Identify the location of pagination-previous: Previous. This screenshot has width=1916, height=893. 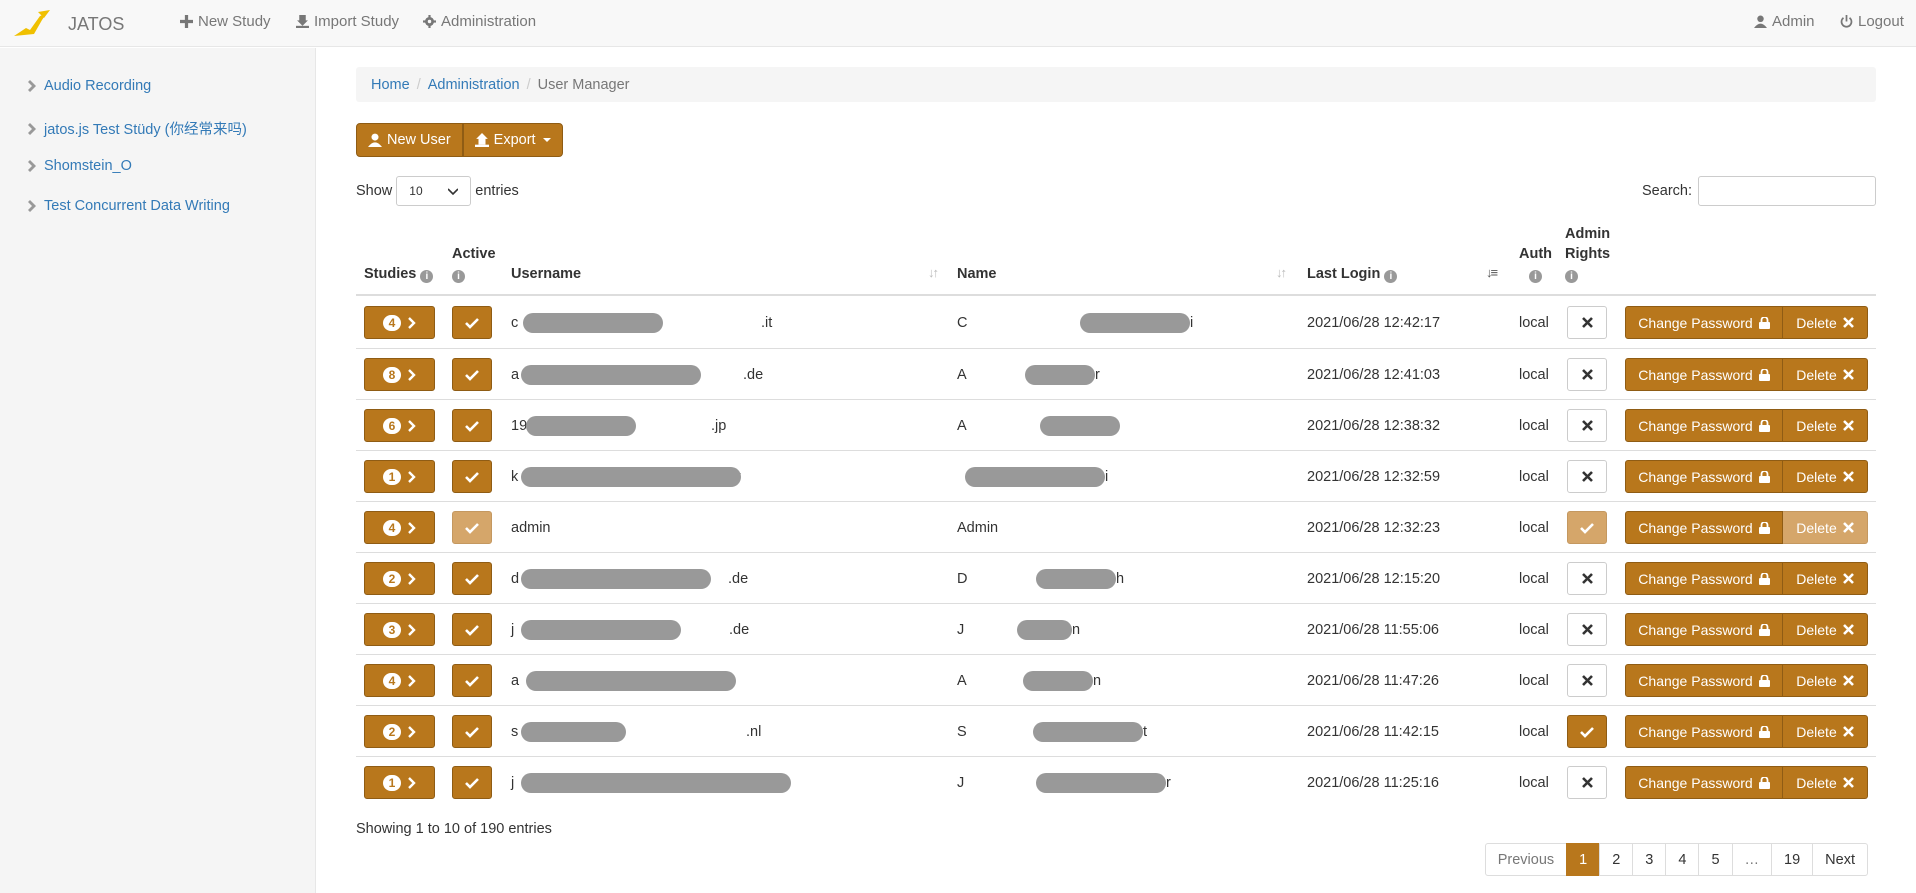
(1526, 859).